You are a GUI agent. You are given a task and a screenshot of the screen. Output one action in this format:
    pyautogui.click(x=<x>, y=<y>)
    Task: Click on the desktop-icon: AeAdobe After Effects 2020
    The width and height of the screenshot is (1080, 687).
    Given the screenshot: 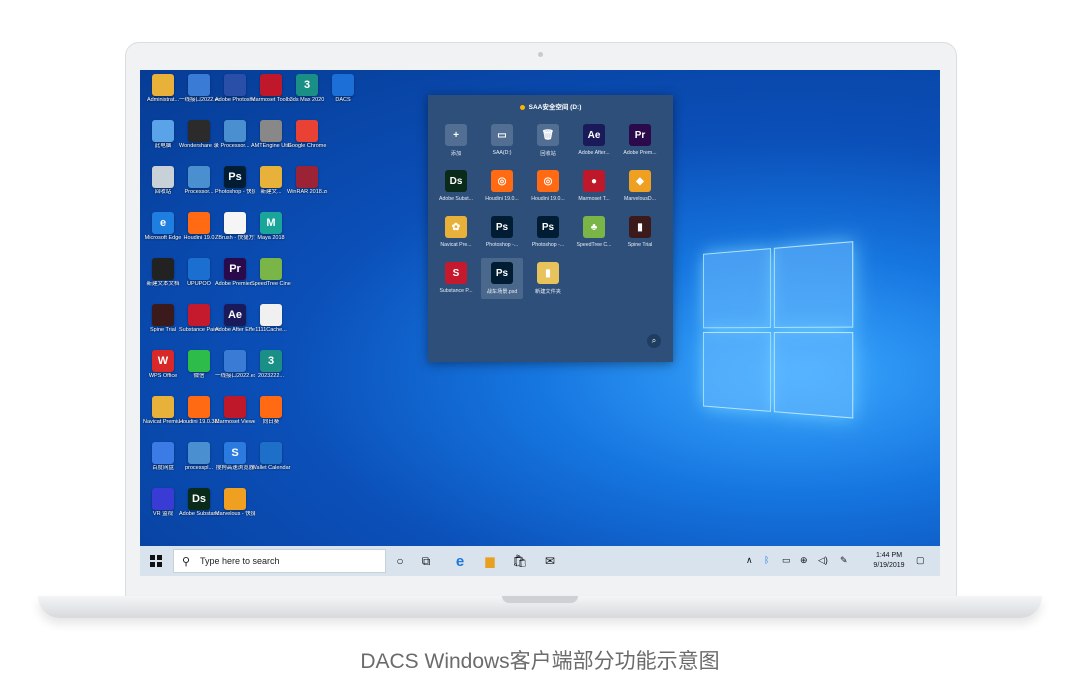 What is the action you would take?
    pyautogui.click(x=235, y=318)
    